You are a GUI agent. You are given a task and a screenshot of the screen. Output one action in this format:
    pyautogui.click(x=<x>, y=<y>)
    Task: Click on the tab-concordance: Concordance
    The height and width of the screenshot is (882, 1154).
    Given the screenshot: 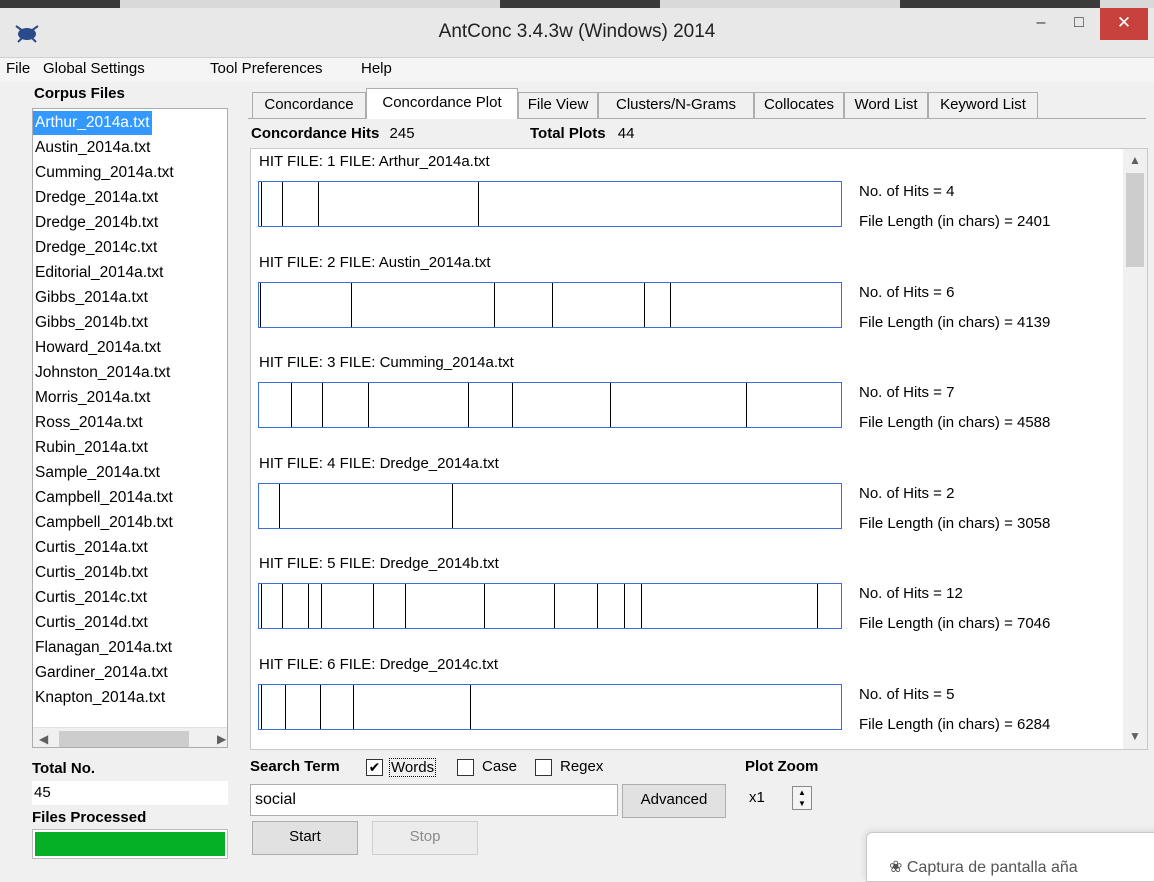 What is the action you would take?
    pyautogui.click(x=309, y=105)
    